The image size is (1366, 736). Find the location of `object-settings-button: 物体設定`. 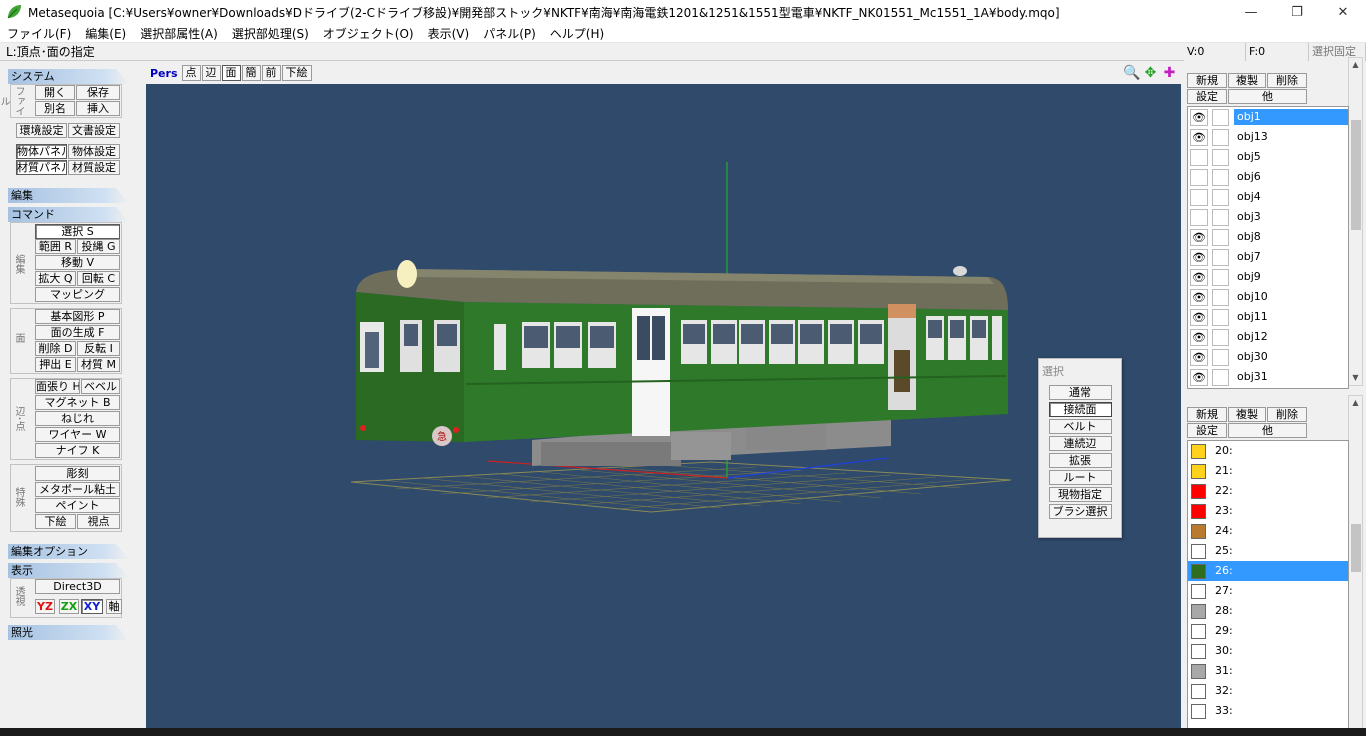

object-settings-button: 物体設定 is located at coordinates (94, 151).